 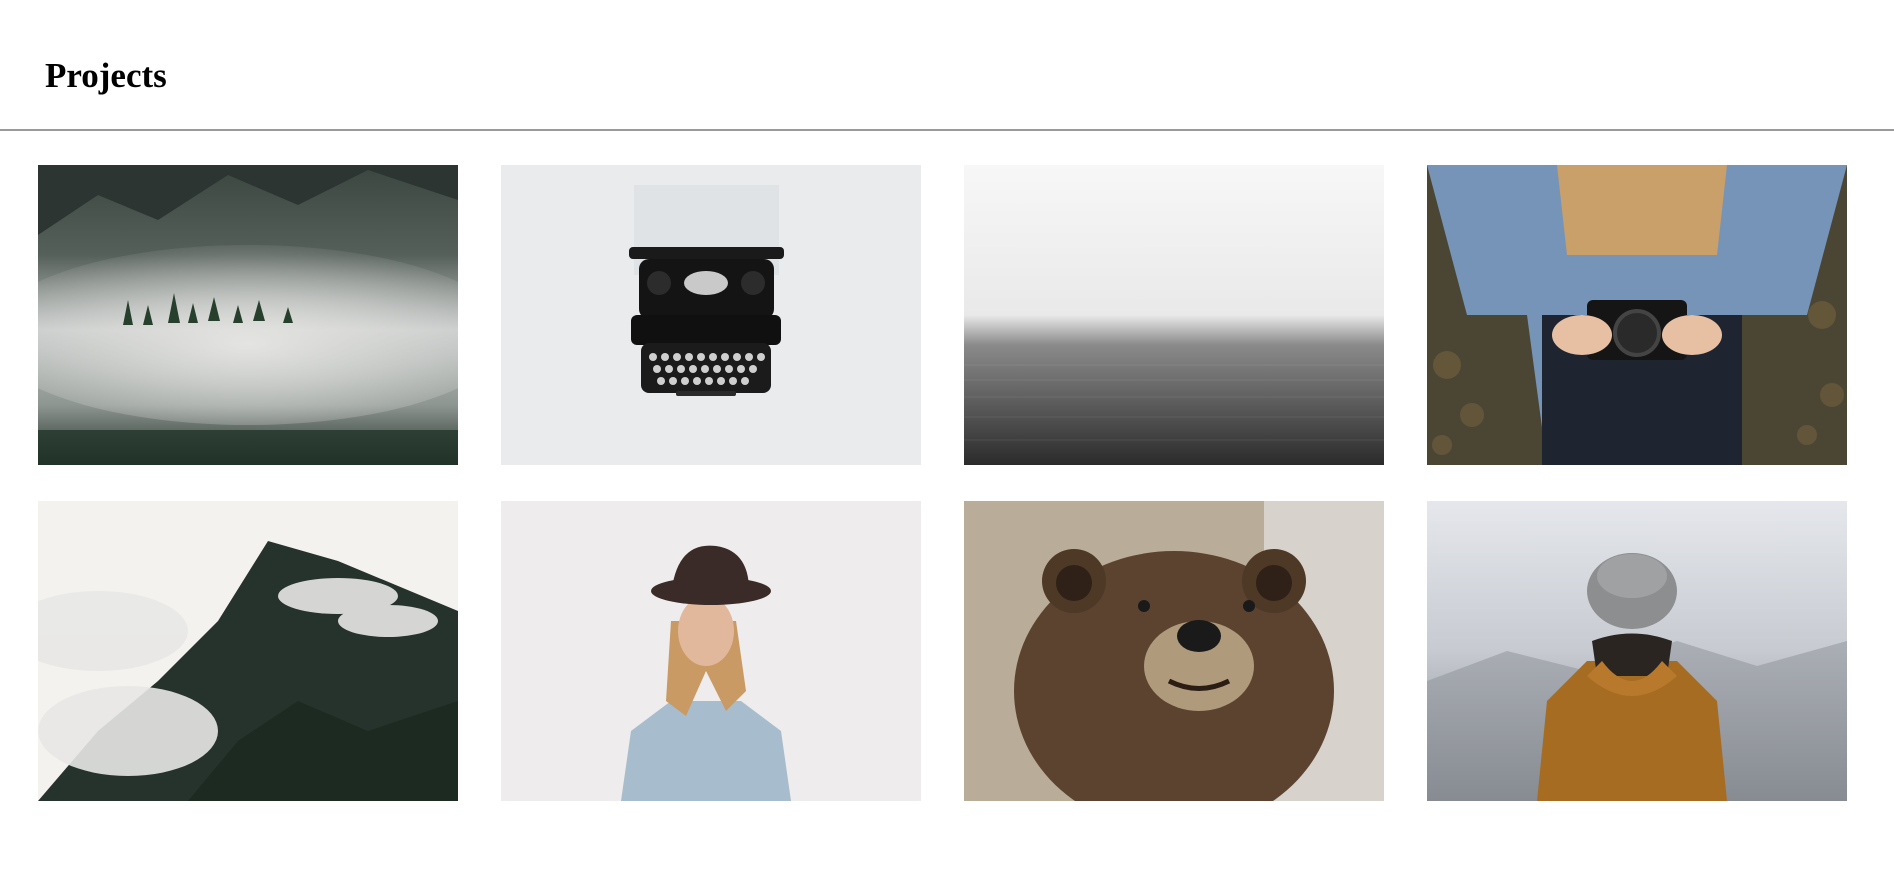 What do you see at coordinates (947, 65) in the screenshot?
I see `page-header: Projects` at bounding box center [947, 65].